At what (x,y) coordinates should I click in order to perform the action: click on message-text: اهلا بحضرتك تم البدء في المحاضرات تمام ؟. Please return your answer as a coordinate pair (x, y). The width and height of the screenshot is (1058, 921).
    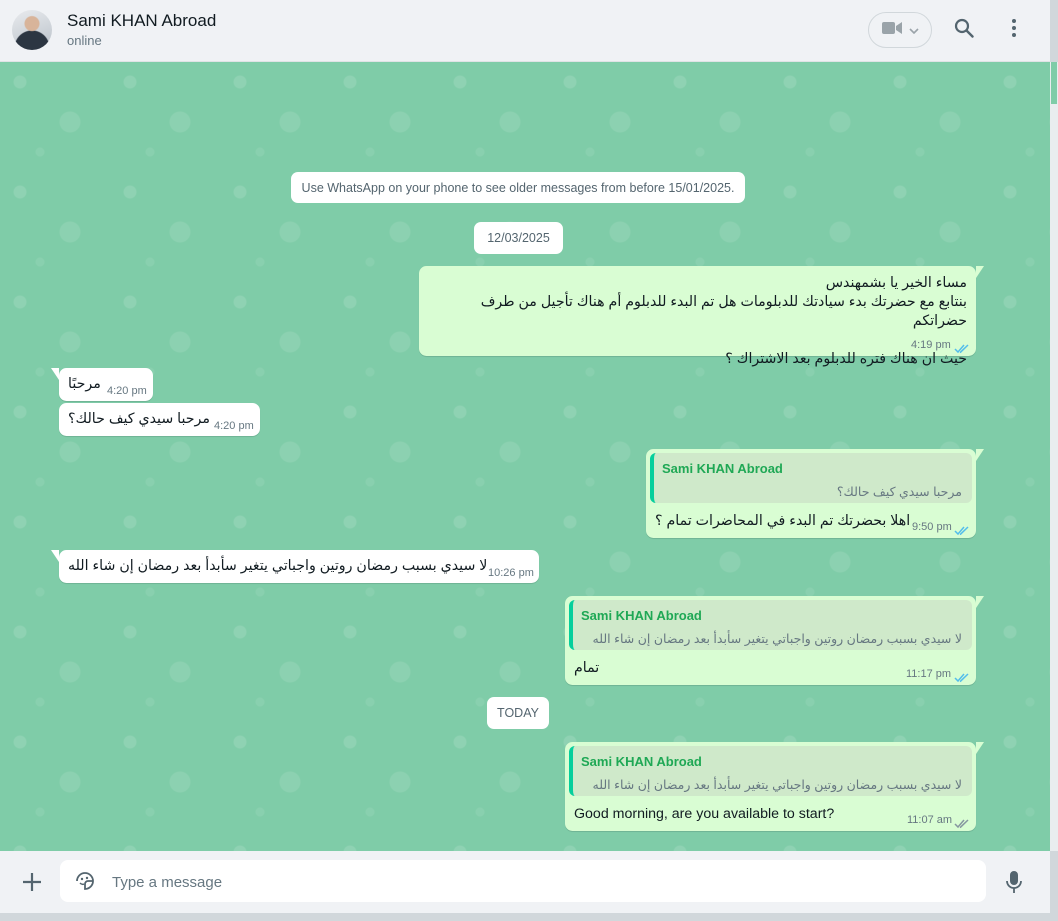
    Looking at the image, I should click on (783, 521).